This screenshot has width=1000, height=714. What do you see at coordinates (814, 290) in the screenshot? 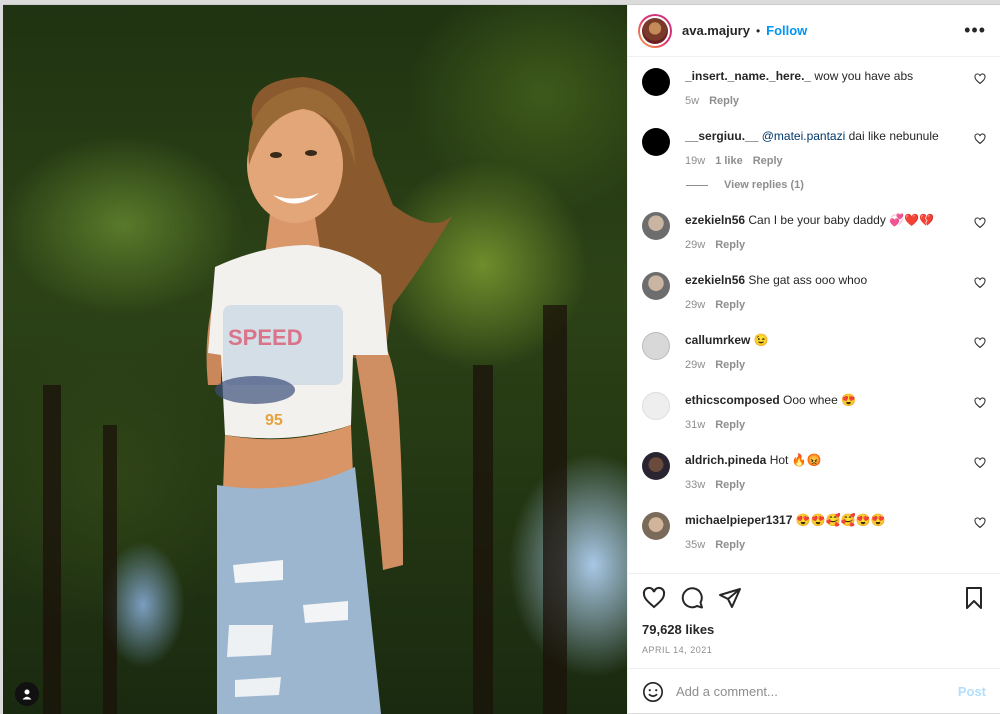
I see `comment-item: ezekieln56 She gat ass ooo whoo 29w Reply` at bounding box center [814, 290].